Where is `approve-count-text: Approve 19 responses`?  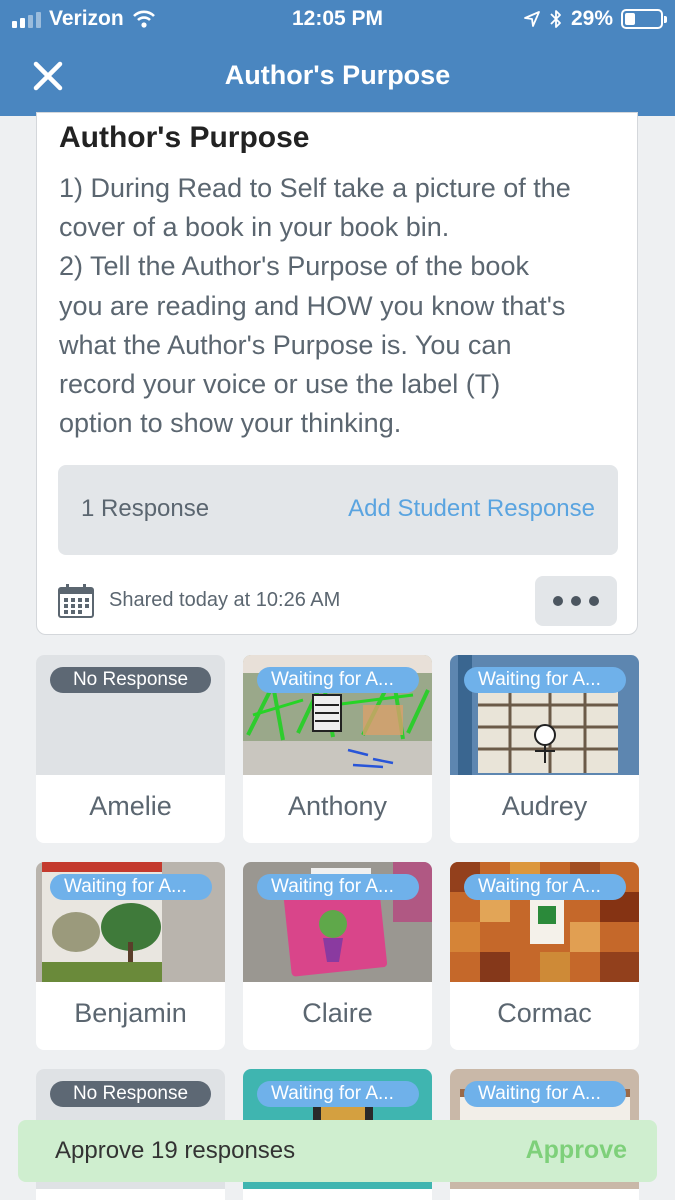
approve-count-text: Approve 19 responses is located at coordinates (175, 1150).